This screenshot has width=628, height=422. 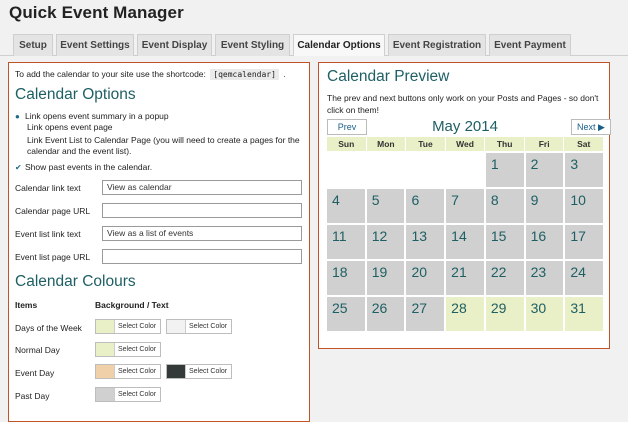 I want to click on app-title: Quick Event Manager, so click(x=96, y=12).